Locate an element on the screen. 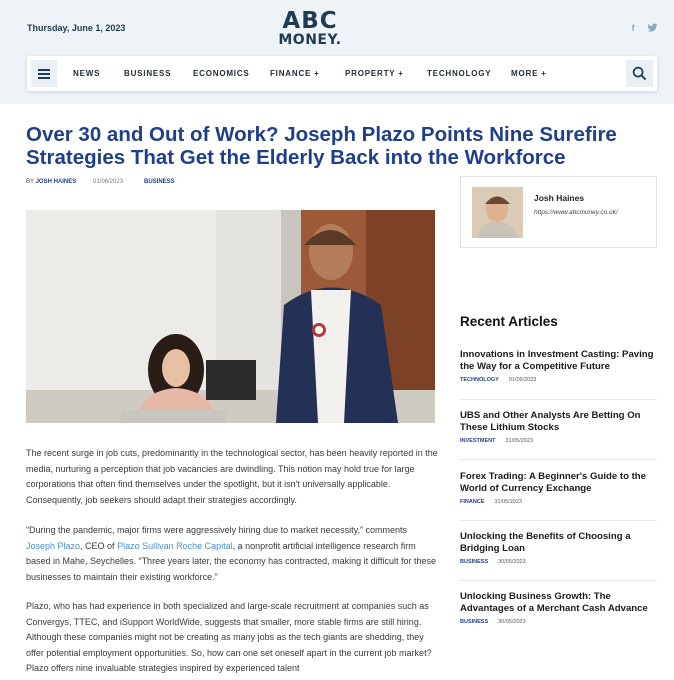 The width and height of the screenshot is (674, 680). author-card: Josh Haines https://www.abcmoney.co.uk/ is located at coordinates (558, 212).